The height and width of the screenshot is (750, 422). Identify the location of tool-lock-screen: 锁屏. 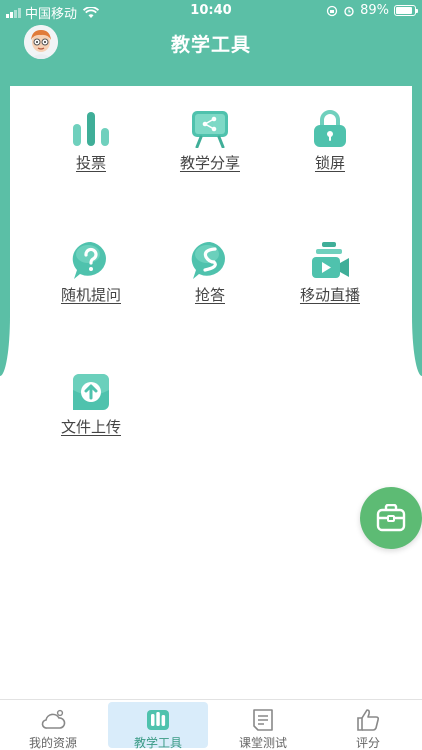
(330, 140).